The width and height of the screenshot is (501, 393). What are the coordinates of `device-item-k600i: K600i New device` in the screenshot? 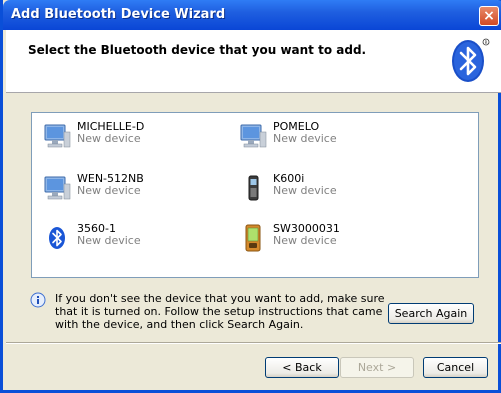 It's located at (286, 188).